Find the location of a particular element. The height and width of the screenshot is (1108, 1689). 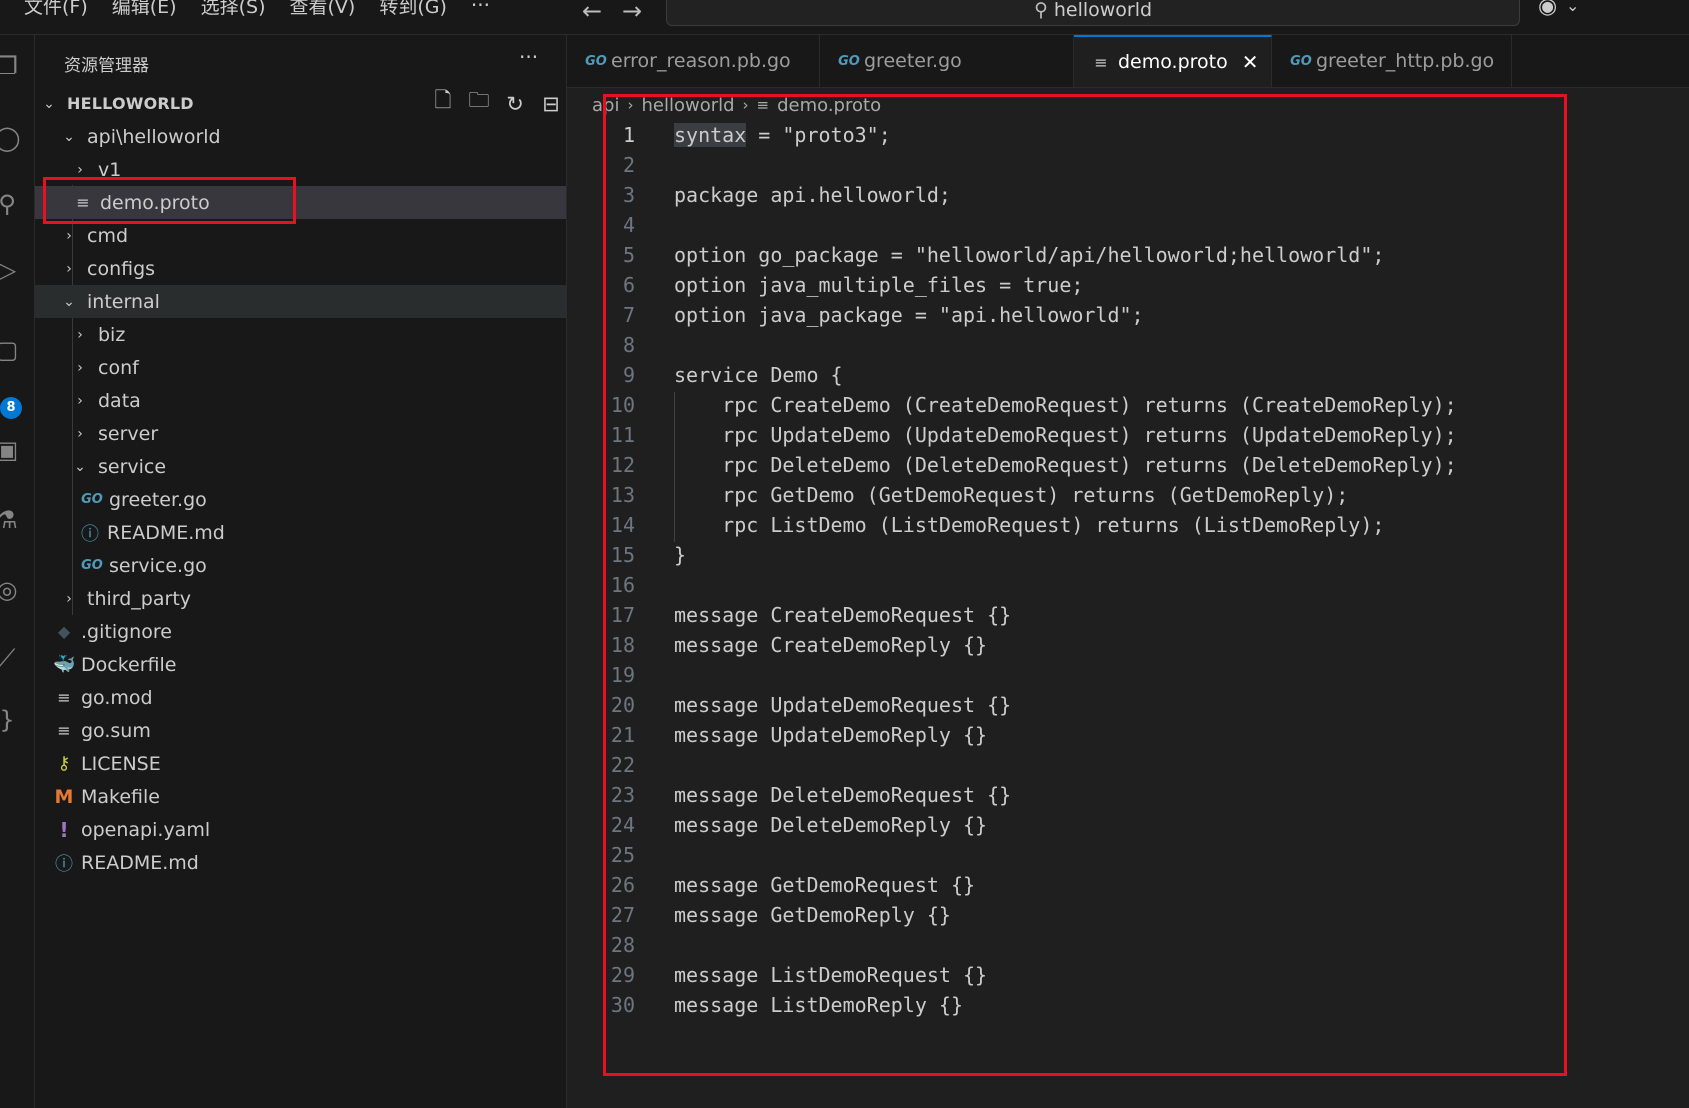

search-activity-icon: ◯ is located at coordinates (11, 138).